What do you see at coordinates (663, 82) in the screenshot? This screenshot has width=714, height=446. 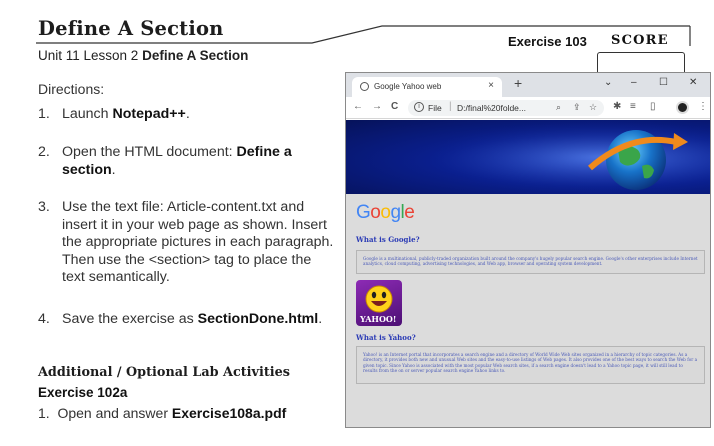 I see `maximize-button: ☐` at bounding box center [663, 82].